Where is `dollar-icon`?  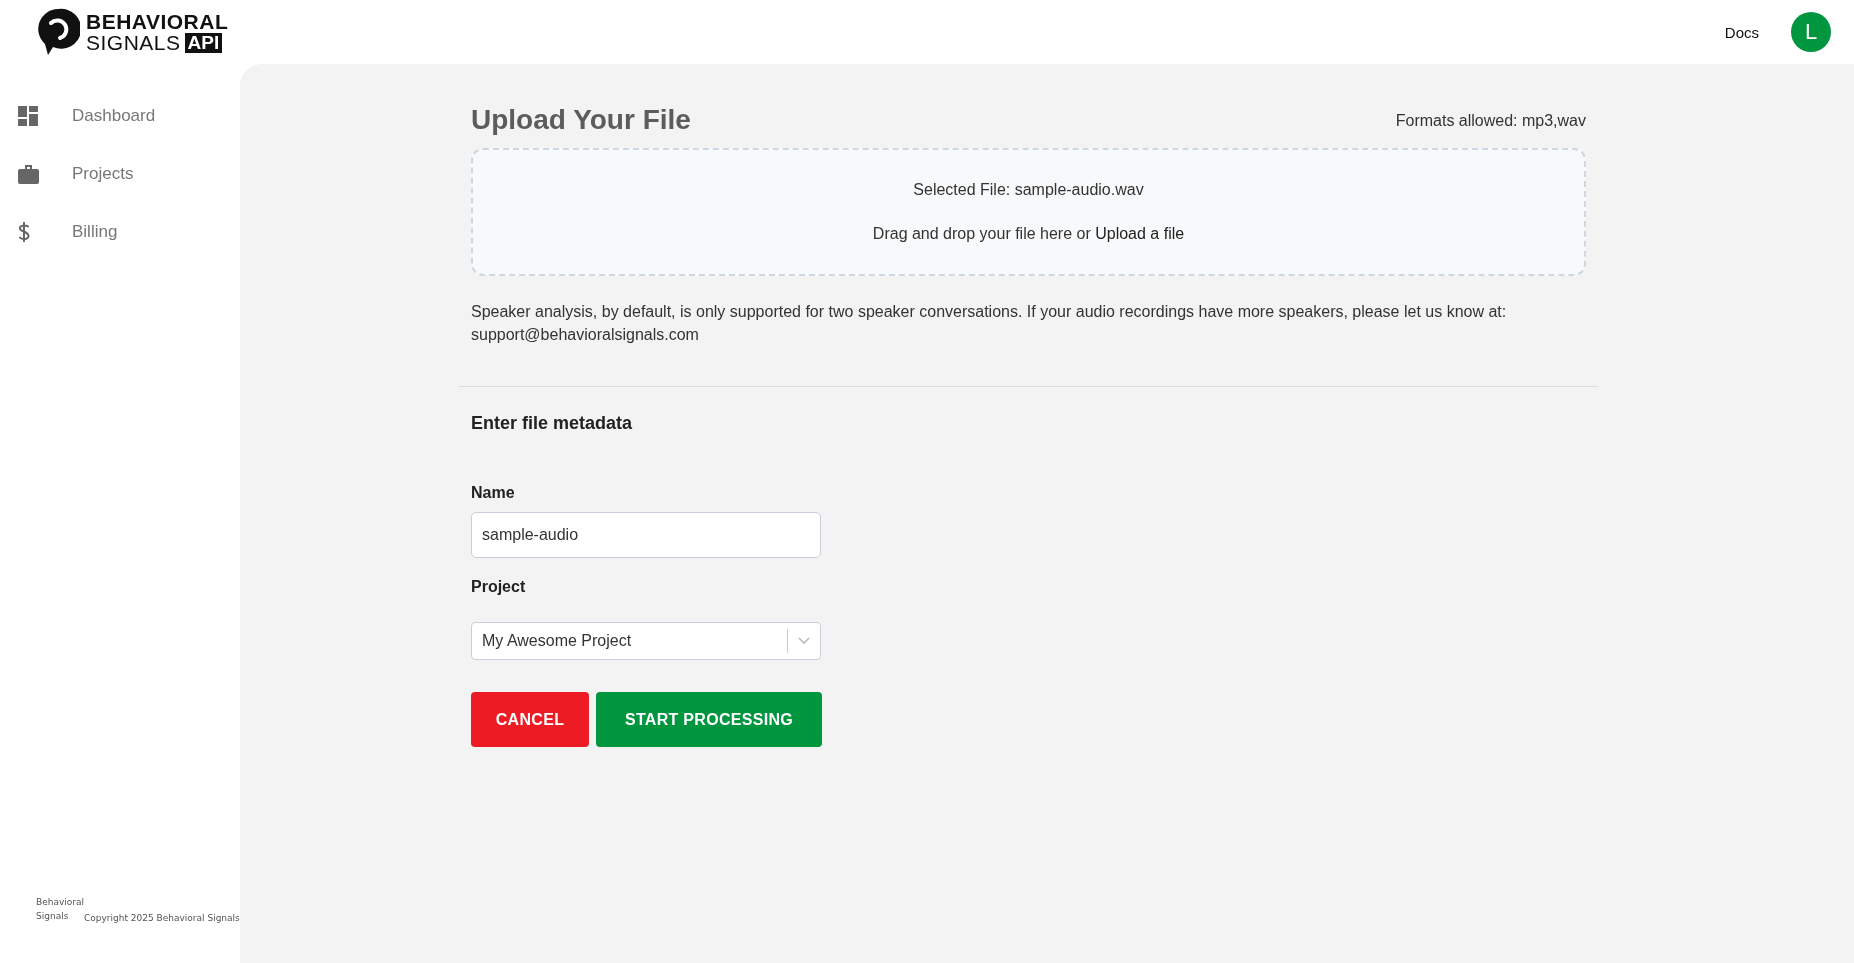
dollar-icon is located at coordinates (24, 232).